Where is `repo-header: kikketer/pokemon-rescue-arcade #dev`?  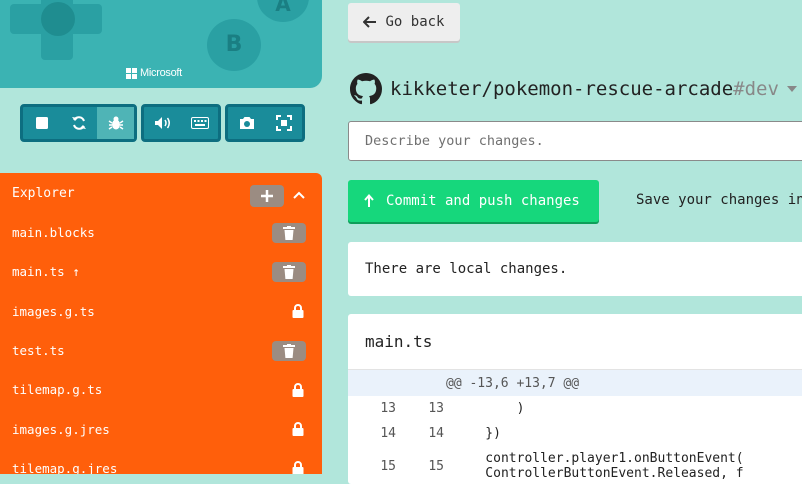 repo-header: kikketer/pokemon-rescue-arcade #dev is located at coordinates (573, 89).